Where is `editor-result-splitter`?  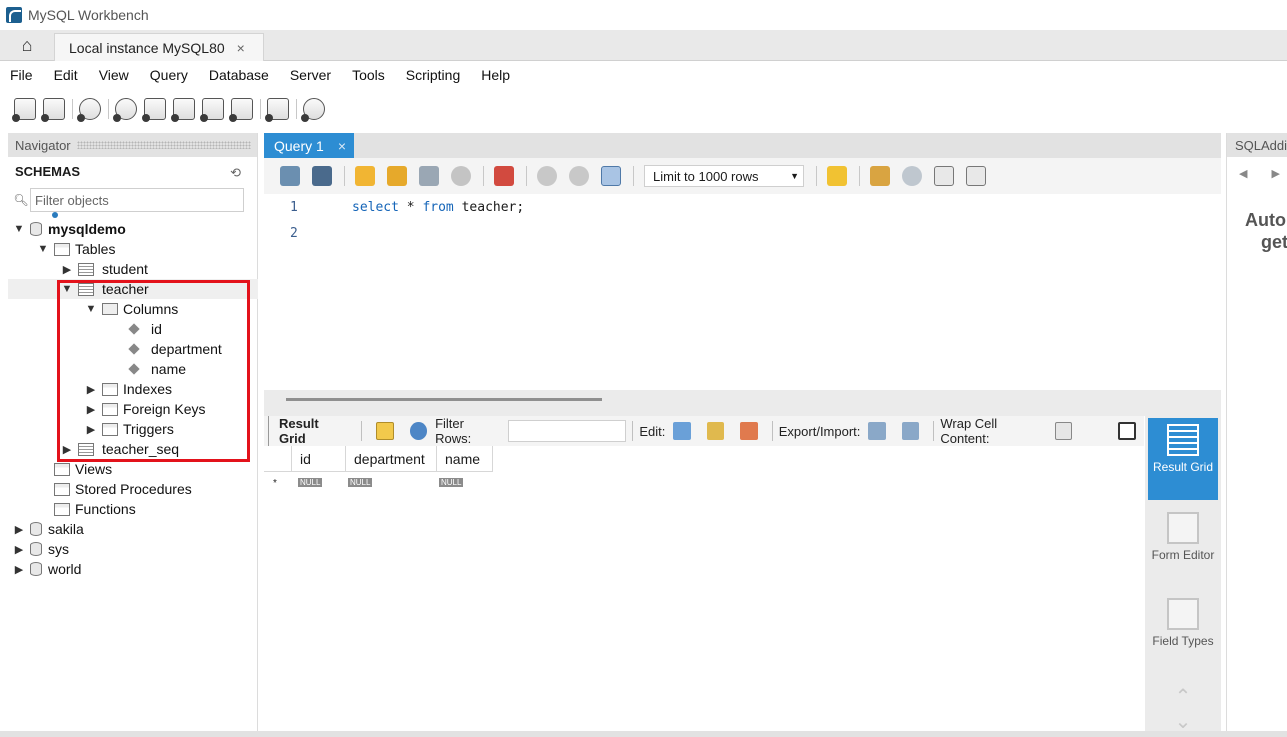 editor-result-splitter is located at coordinates (742, 403).